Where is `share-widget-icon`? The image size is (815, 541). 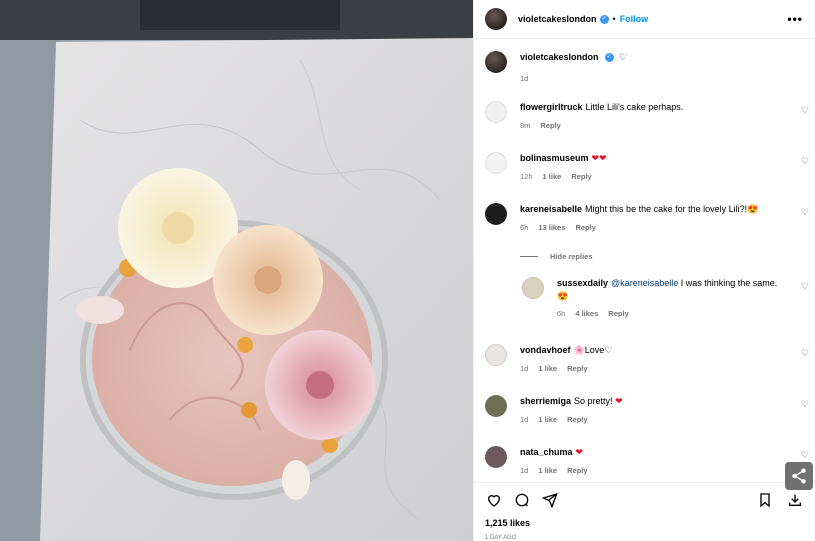 share-widget-icon is located at coordinates (799, 476).